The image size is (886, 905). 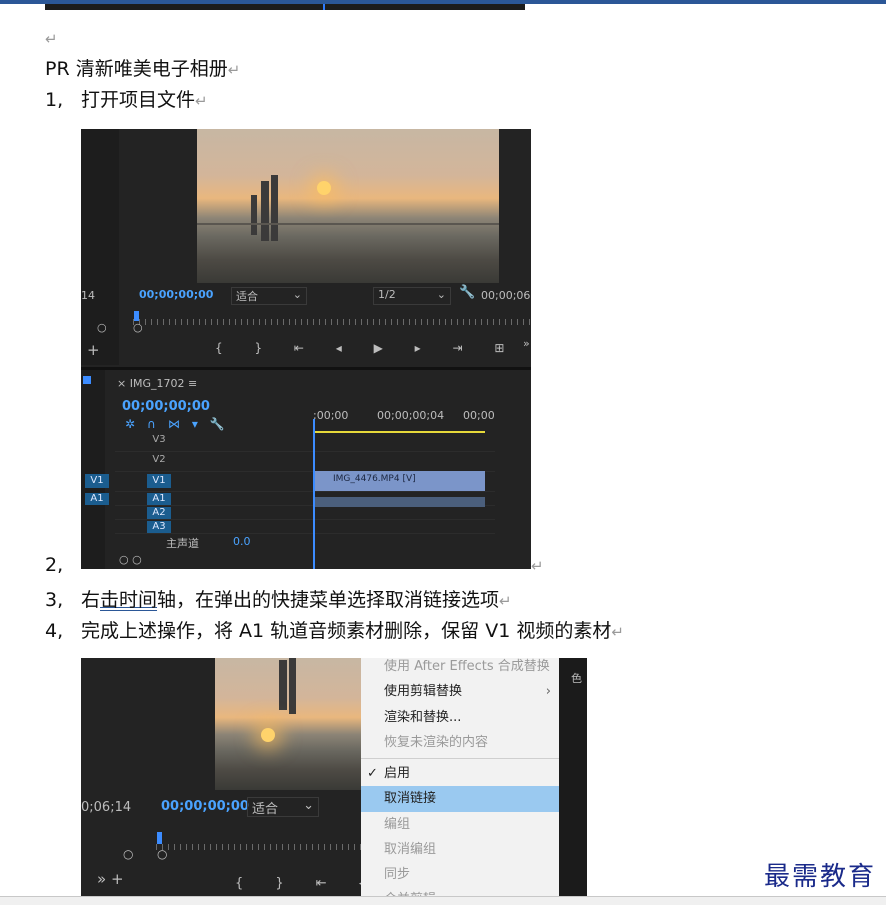 What do you see at coordinates (106, 807) in the screenshot?
I see `source-timecode: 0;06;14` at bounding box center [106, 807].